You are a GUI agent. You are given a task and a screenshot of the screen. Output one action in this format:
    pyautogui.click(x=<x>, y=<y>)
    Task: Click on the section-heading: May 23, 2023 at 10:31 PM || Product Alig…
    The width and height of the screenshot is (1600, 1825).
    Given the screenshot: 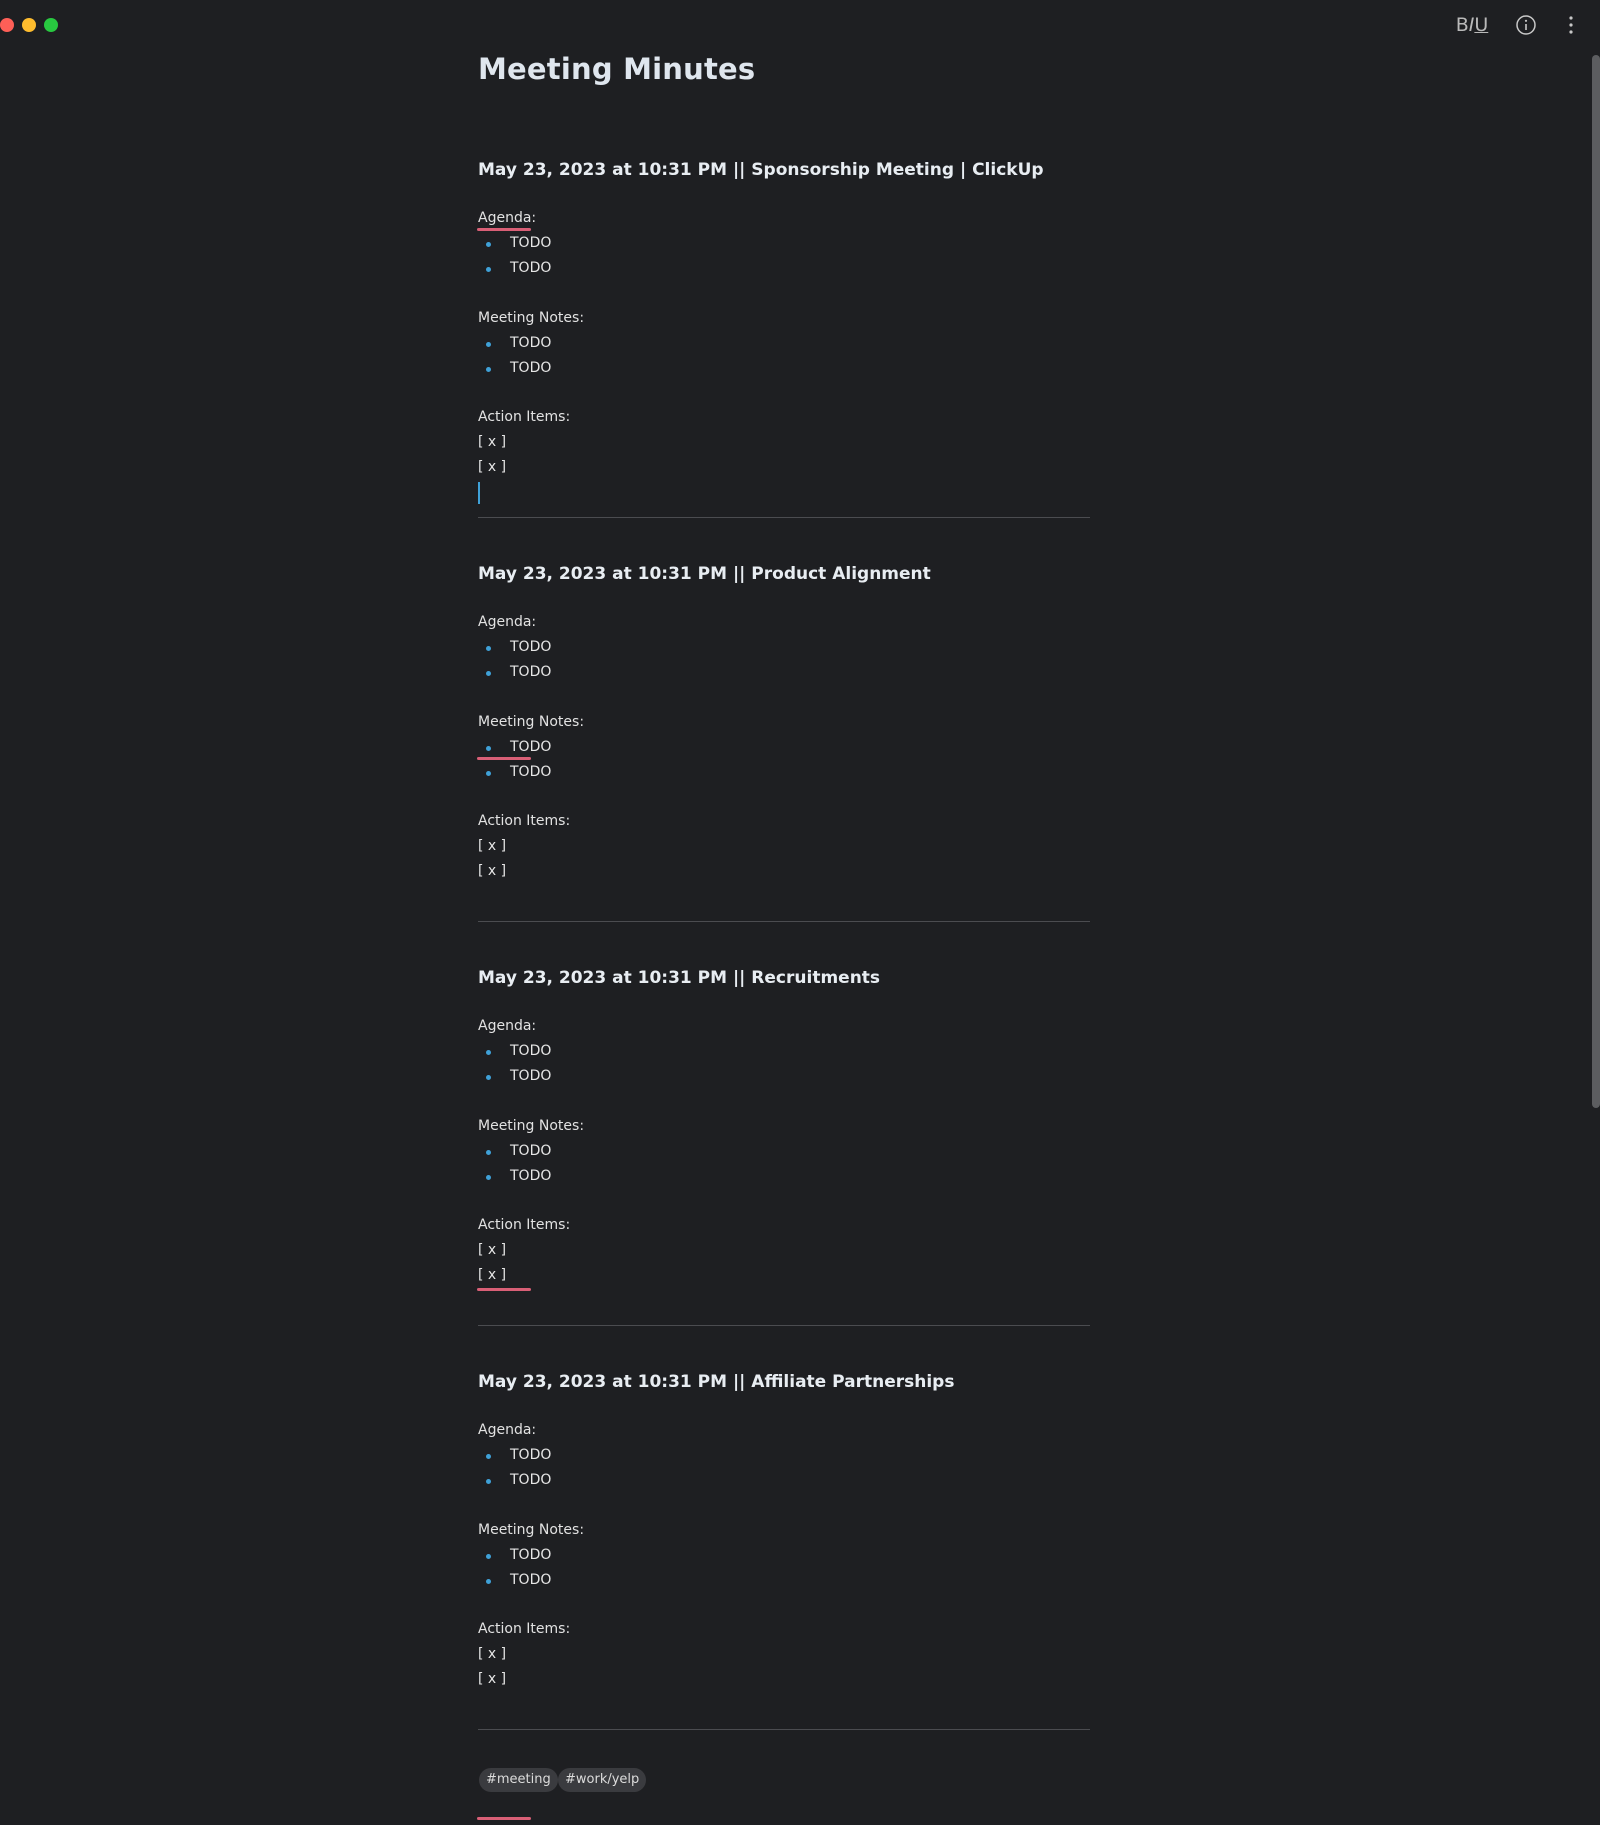 What is the action you would take?
    pyautogui.click(x=704, y=574)
    